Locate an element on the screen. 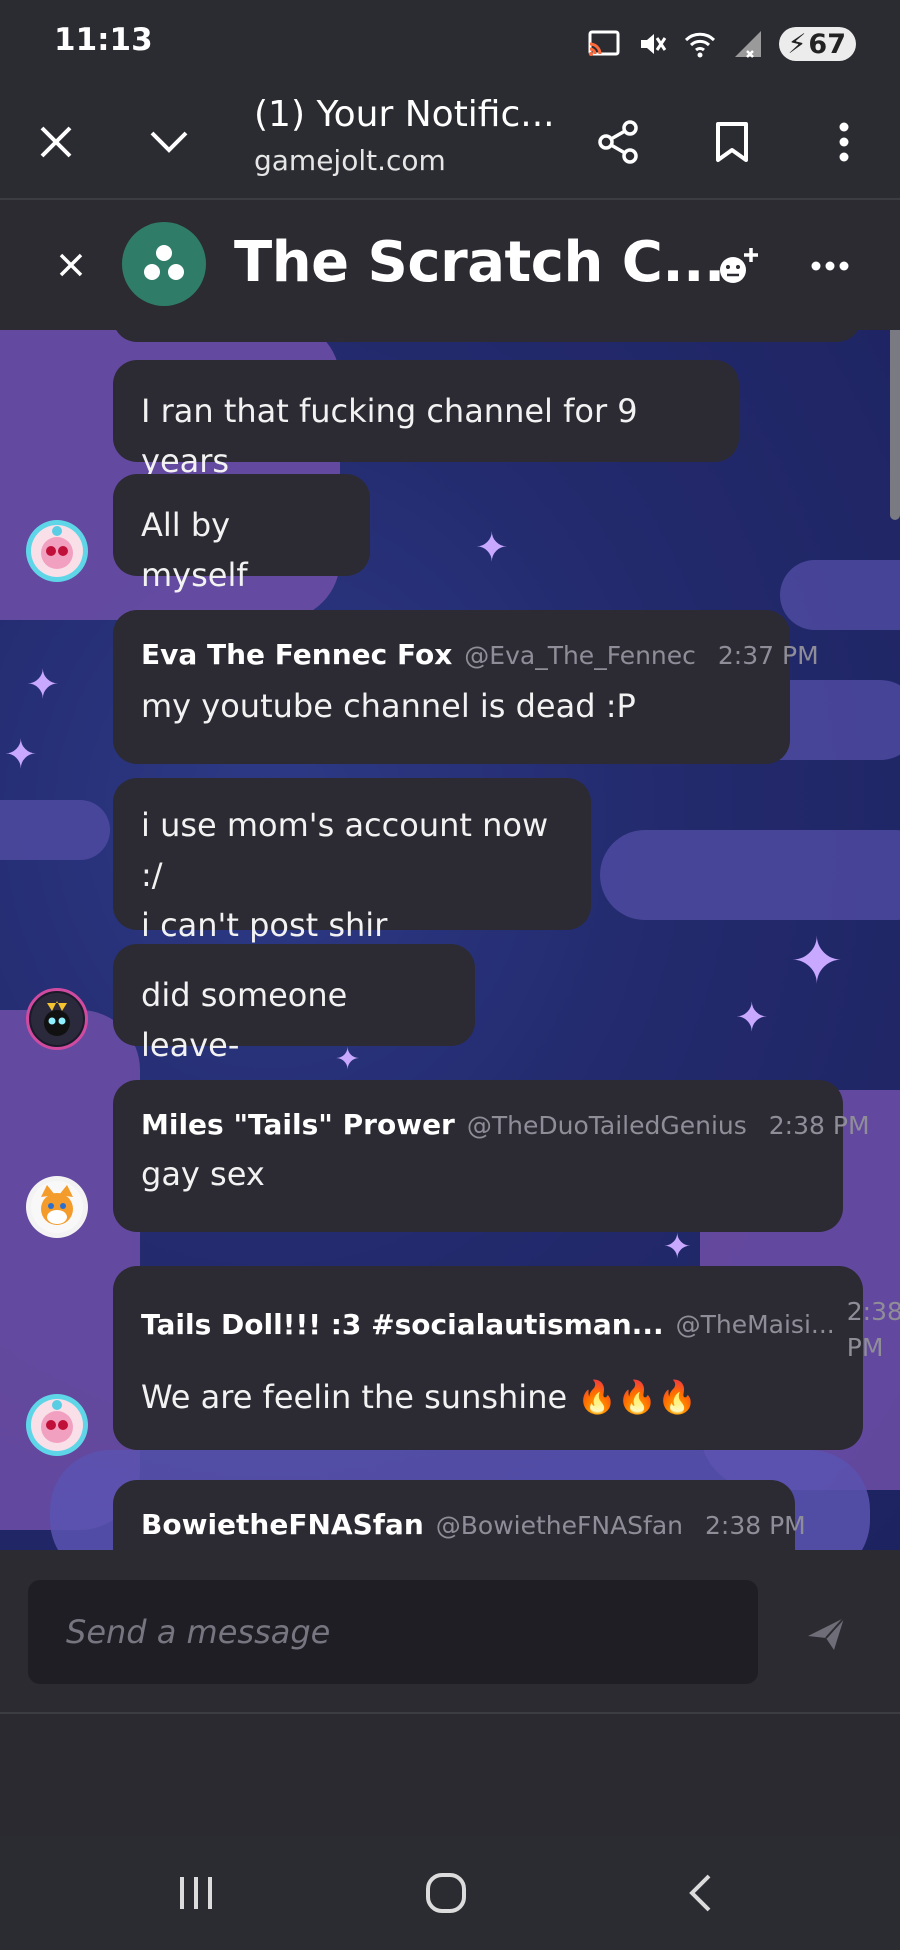 Image resolution: width=900 pixels, height=1950 pixels. message-author: BowietheFNASfan is located at coordinates (282, 1524).